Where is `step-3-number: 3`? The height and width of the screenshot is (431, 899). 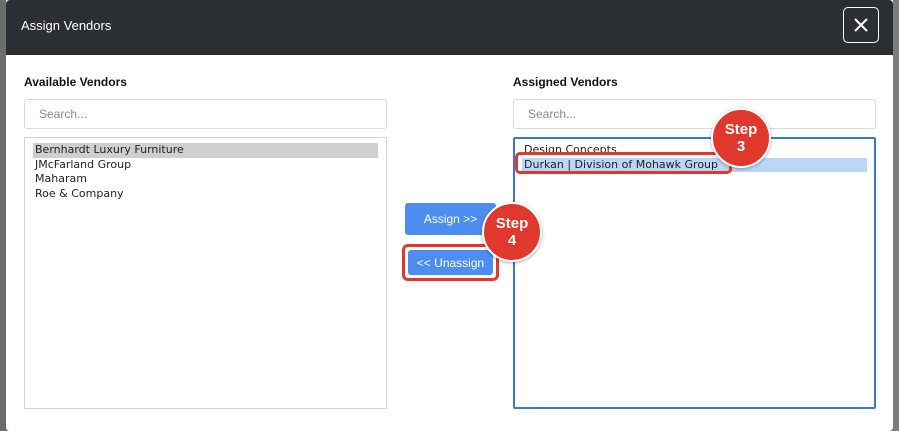
step-3-number: 3 is located at coordinates (741, 146).